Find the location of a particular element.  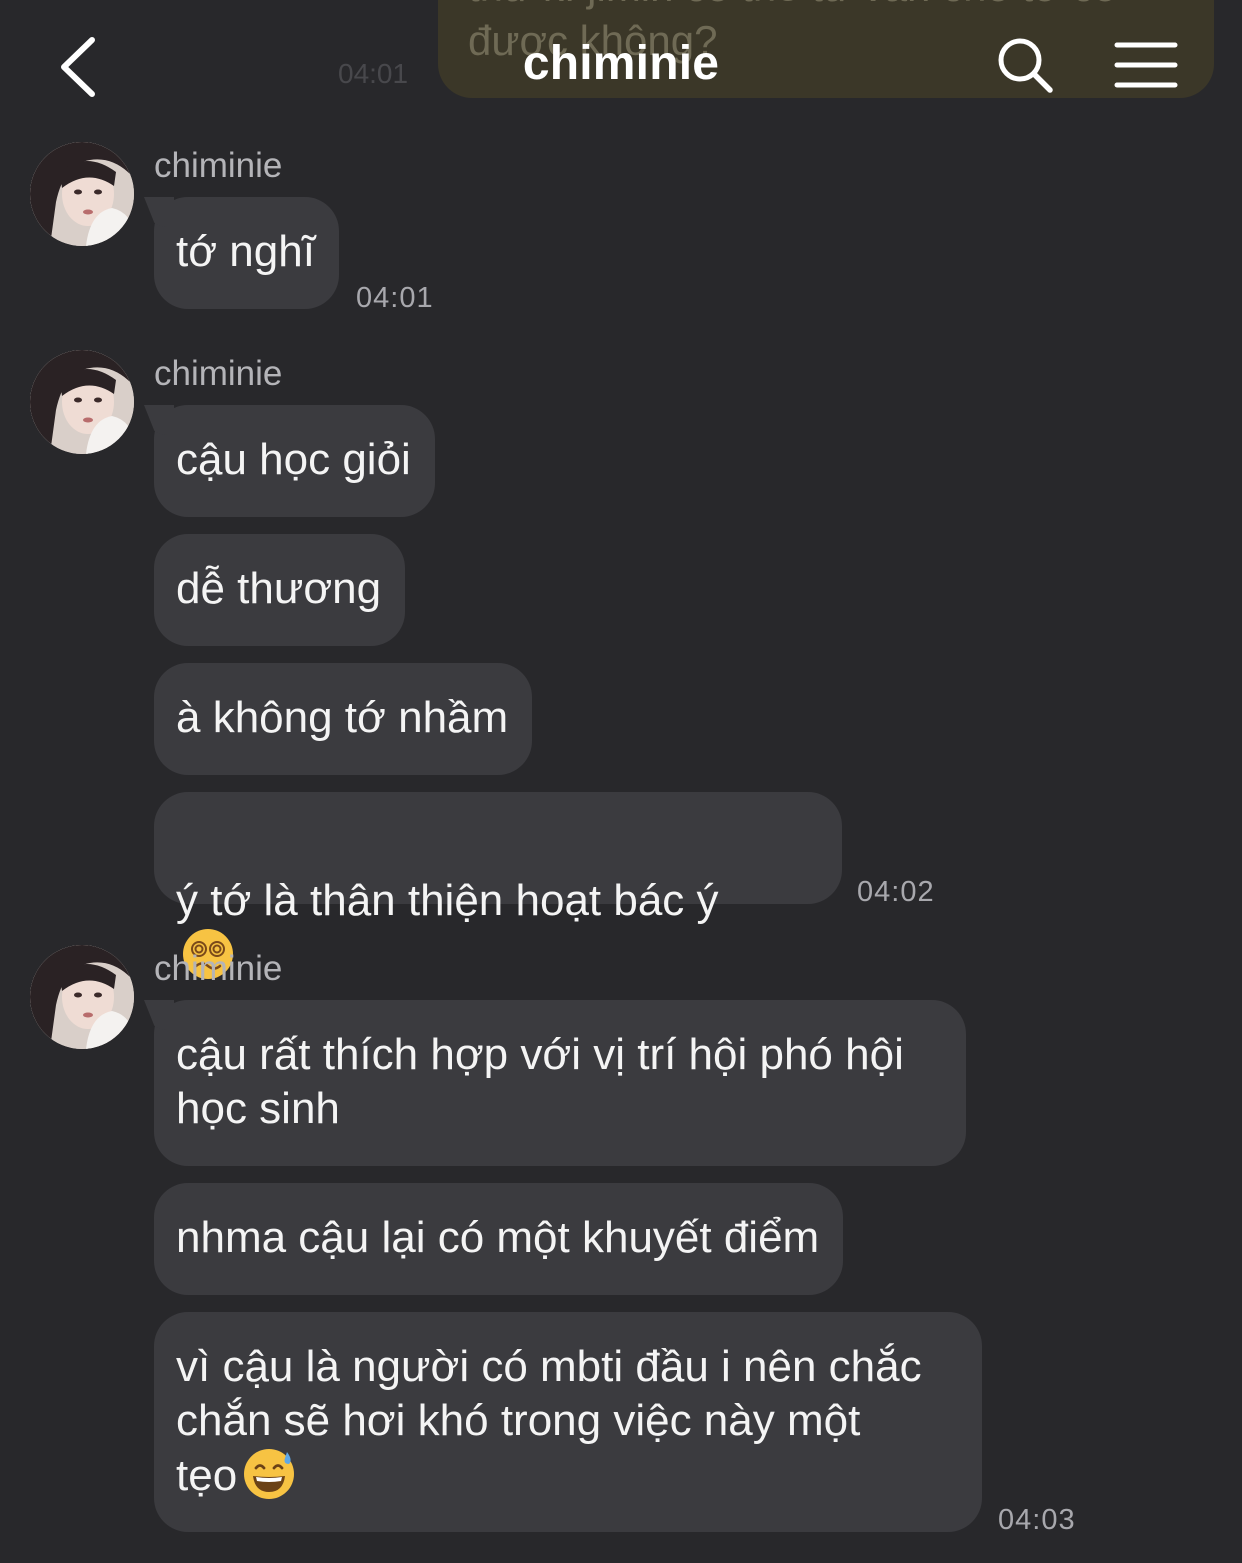

chat-title: chiminie is located at coordinates (621, 63).